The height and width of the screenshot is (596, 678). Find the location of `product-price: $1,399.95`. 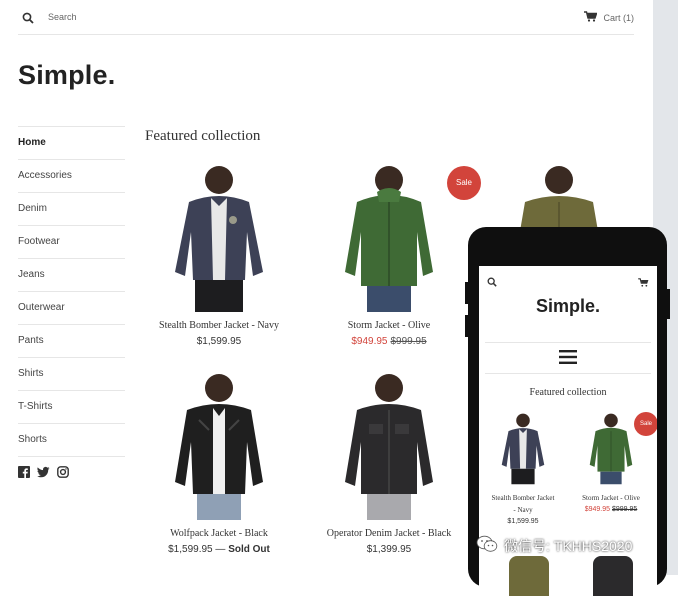

product-price: $1,399.95 is located at coordinates (389, 549).